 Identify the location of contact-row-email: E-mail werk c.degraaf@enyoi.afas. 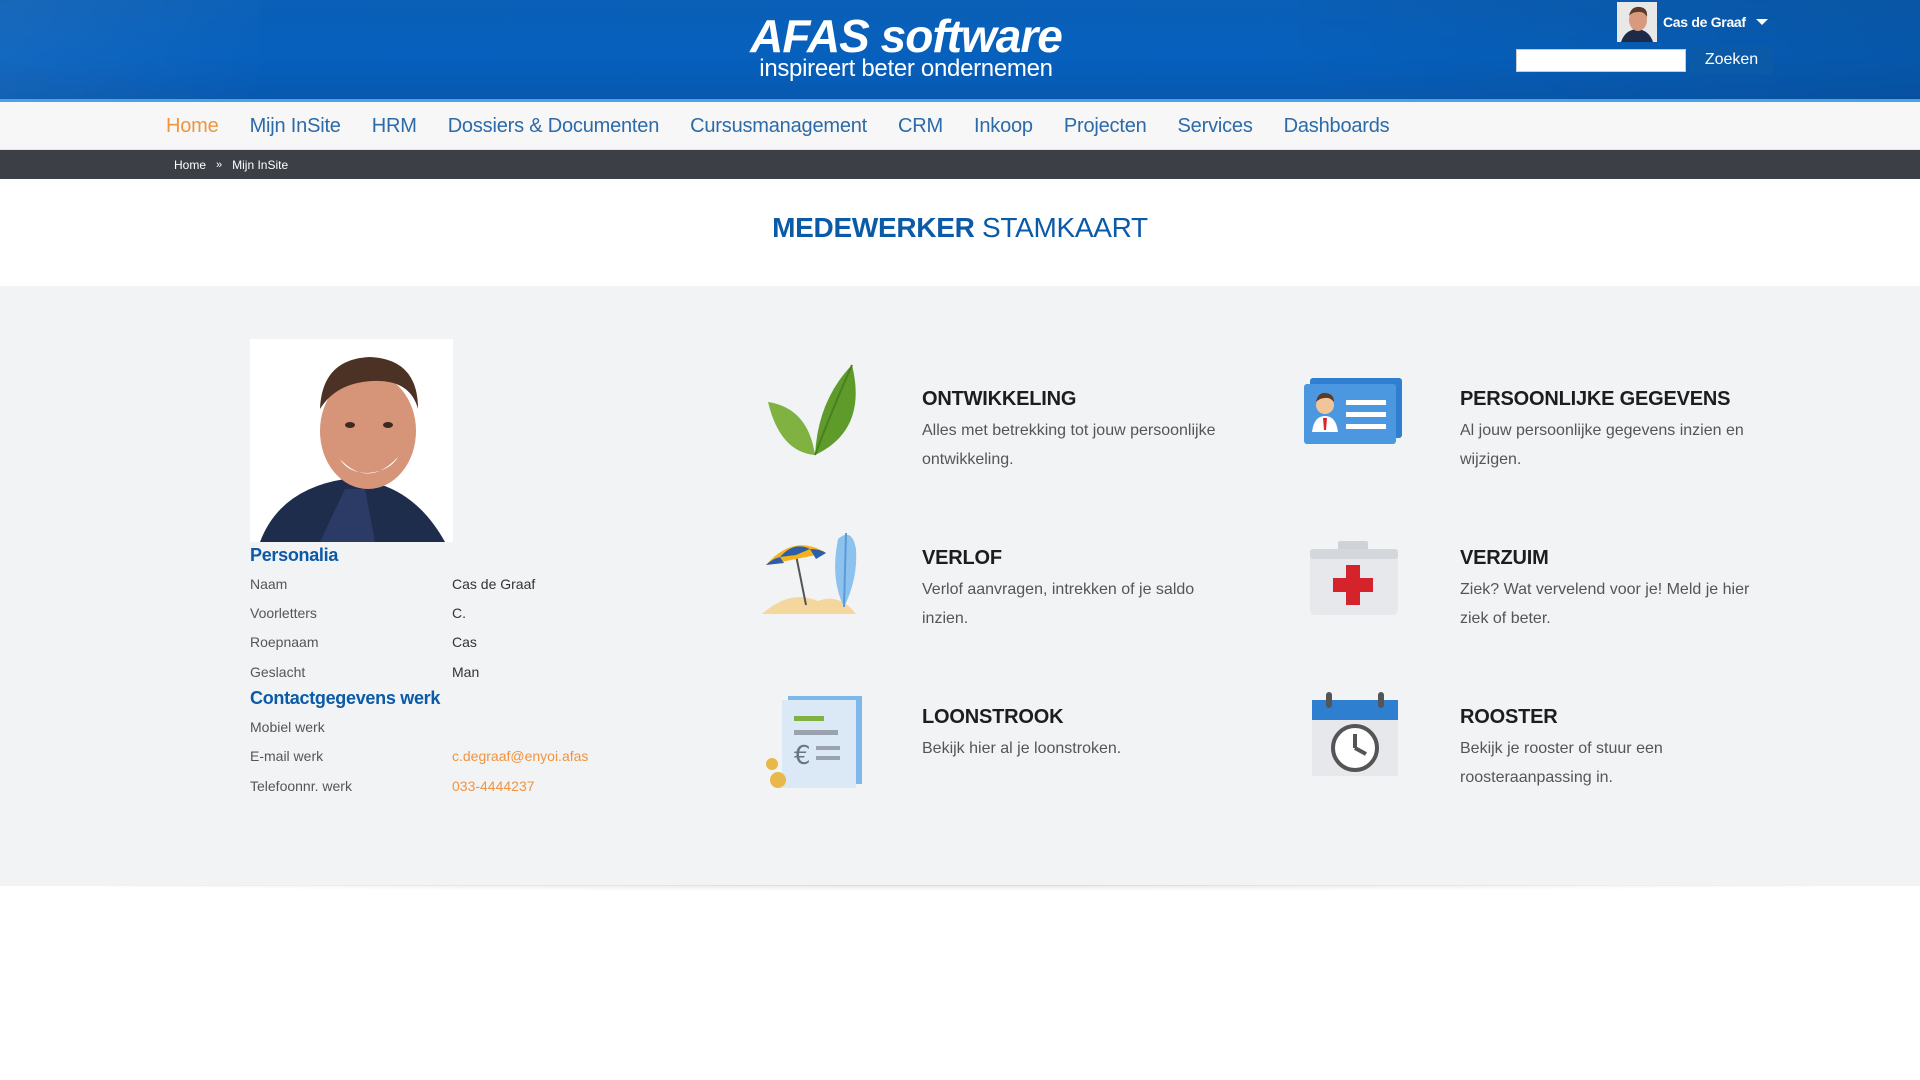
(450, 755).